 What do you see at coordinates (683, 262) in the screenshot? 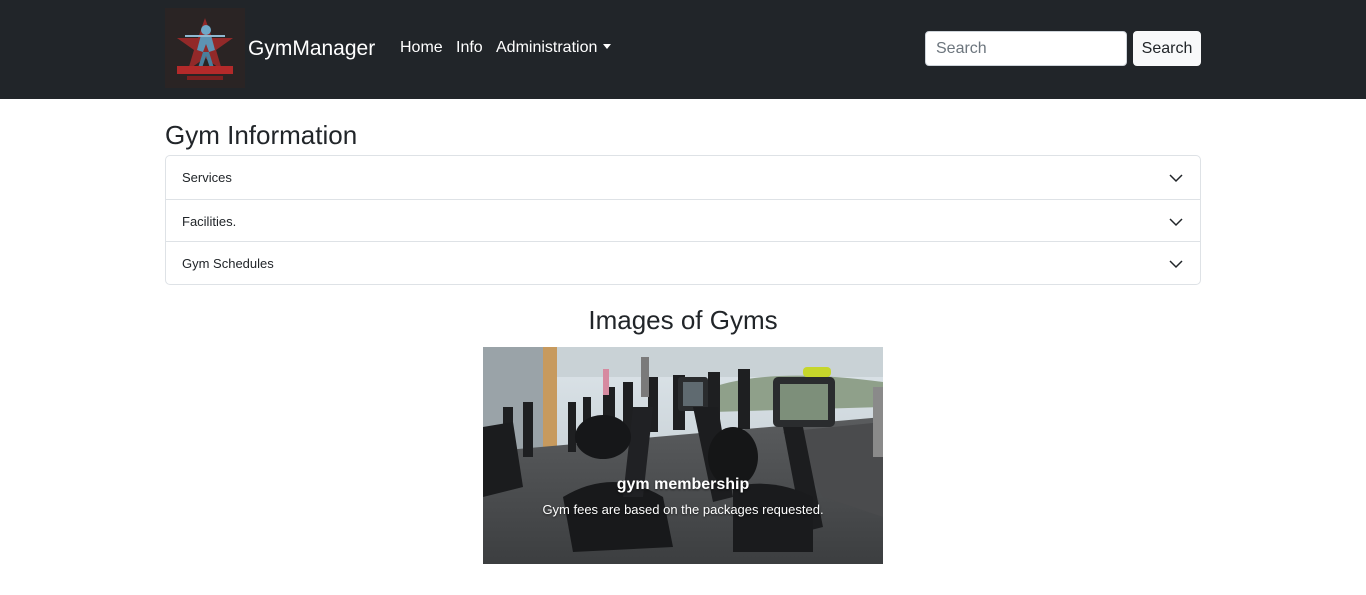
I see `accordion-item-gym-schedules: Gym Schedules` at bounding box center [683, 262].